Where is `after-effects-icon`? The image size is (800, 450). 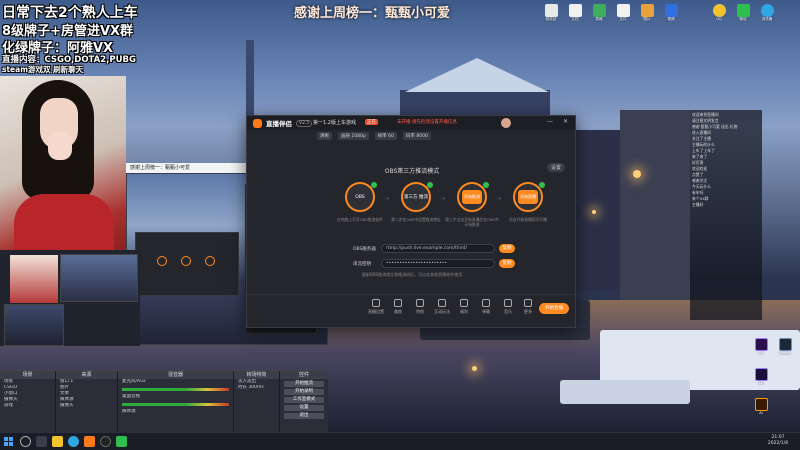
after-effects-icon is located at coordinates (761, 374).